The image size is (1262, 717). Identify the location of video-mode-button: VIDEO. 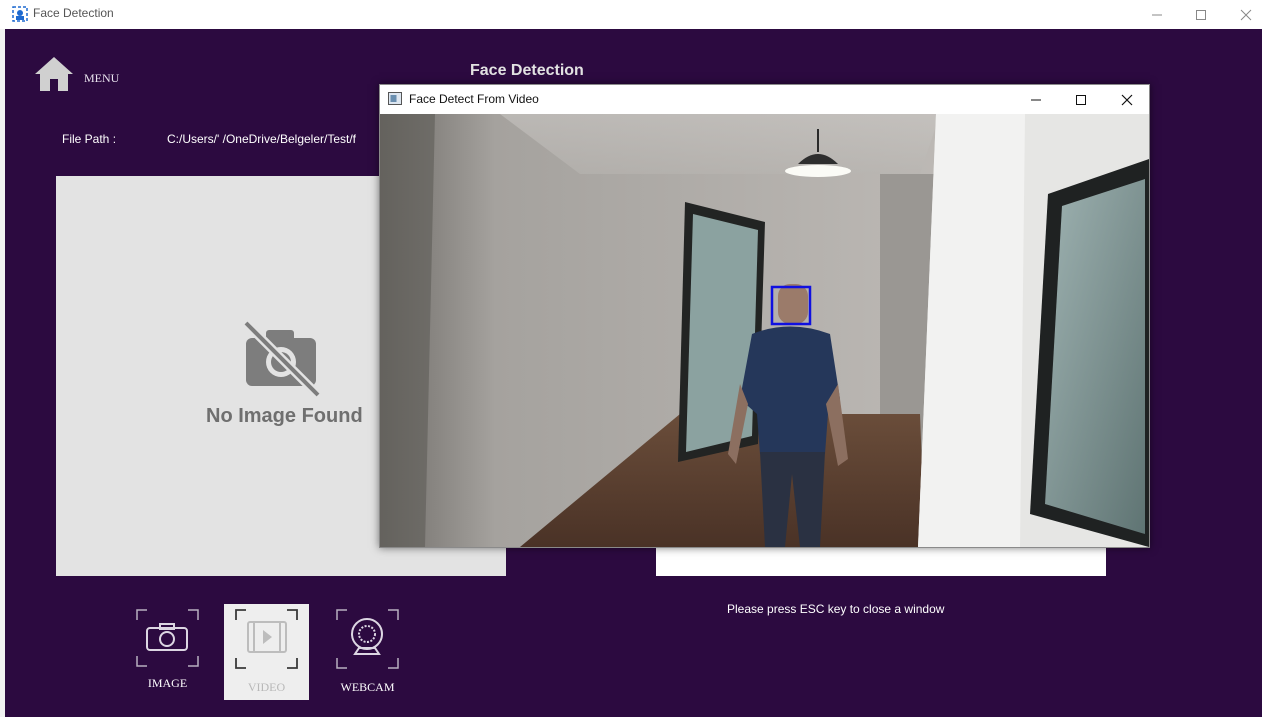
(266, 652).